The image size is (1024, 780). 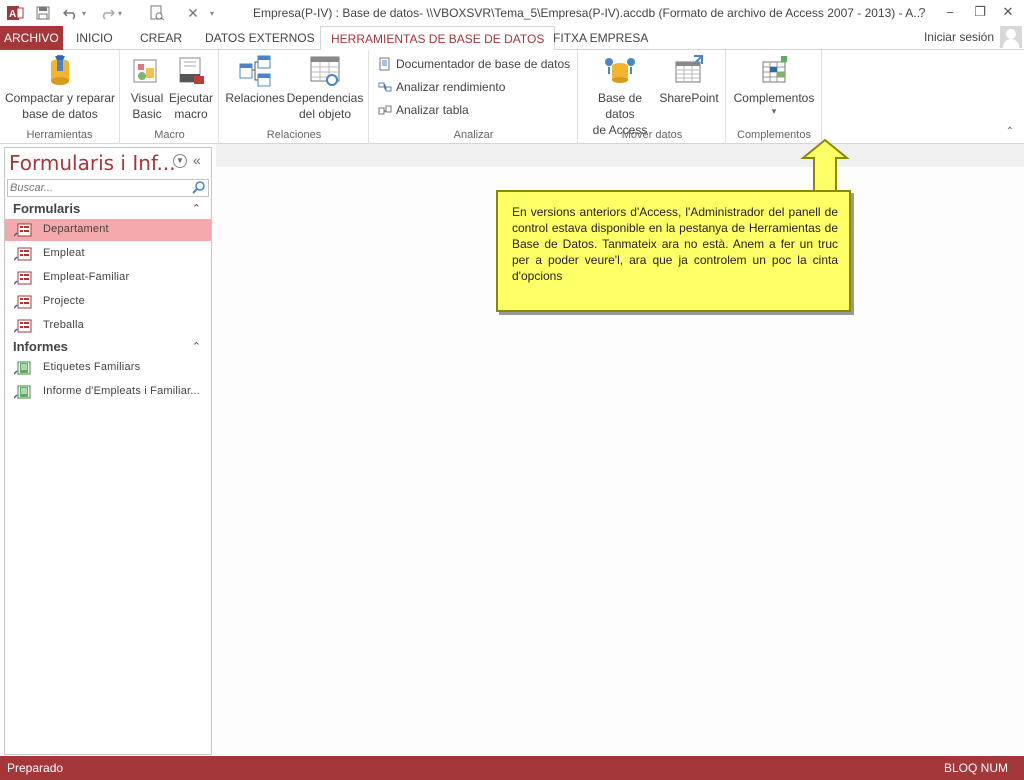 What do you see at coordinates (774, 71) in the screenshot?
I see `addins-icon` at bounding box center [774, 71].